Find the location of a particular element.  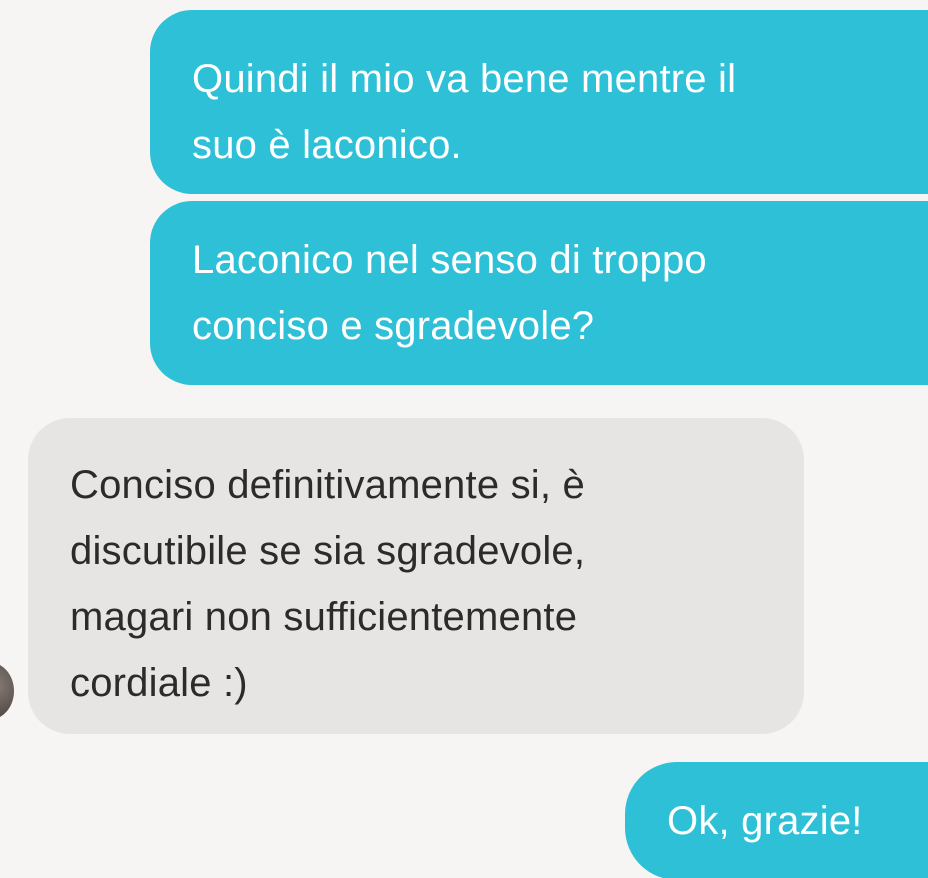

message-text-line: discutibile se sia sgradevole, is located at coordinates (328, 551).